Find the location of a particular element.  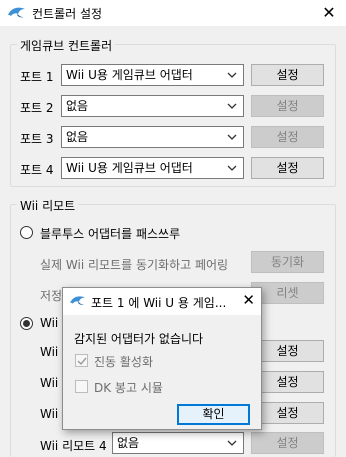

emulated-label: Wii is located at coordinates (49, 323).